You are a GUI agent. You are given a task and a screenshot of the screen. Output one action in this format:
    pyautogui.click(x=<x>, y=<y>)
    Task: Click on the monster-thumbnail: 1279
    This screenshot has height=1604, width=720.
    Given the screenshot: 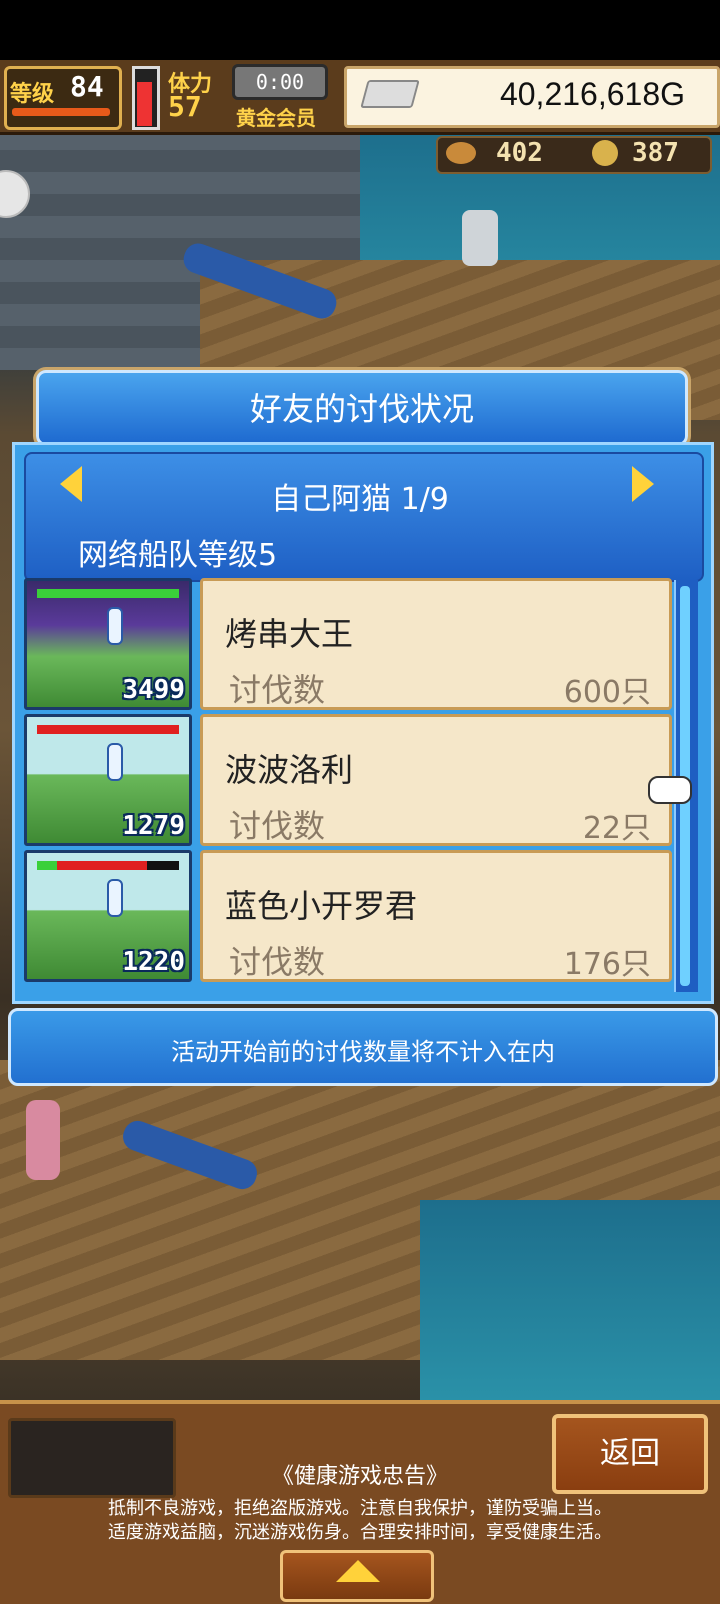 What is the action you would take?
    pyautogui.click(x=108, y=780)
    